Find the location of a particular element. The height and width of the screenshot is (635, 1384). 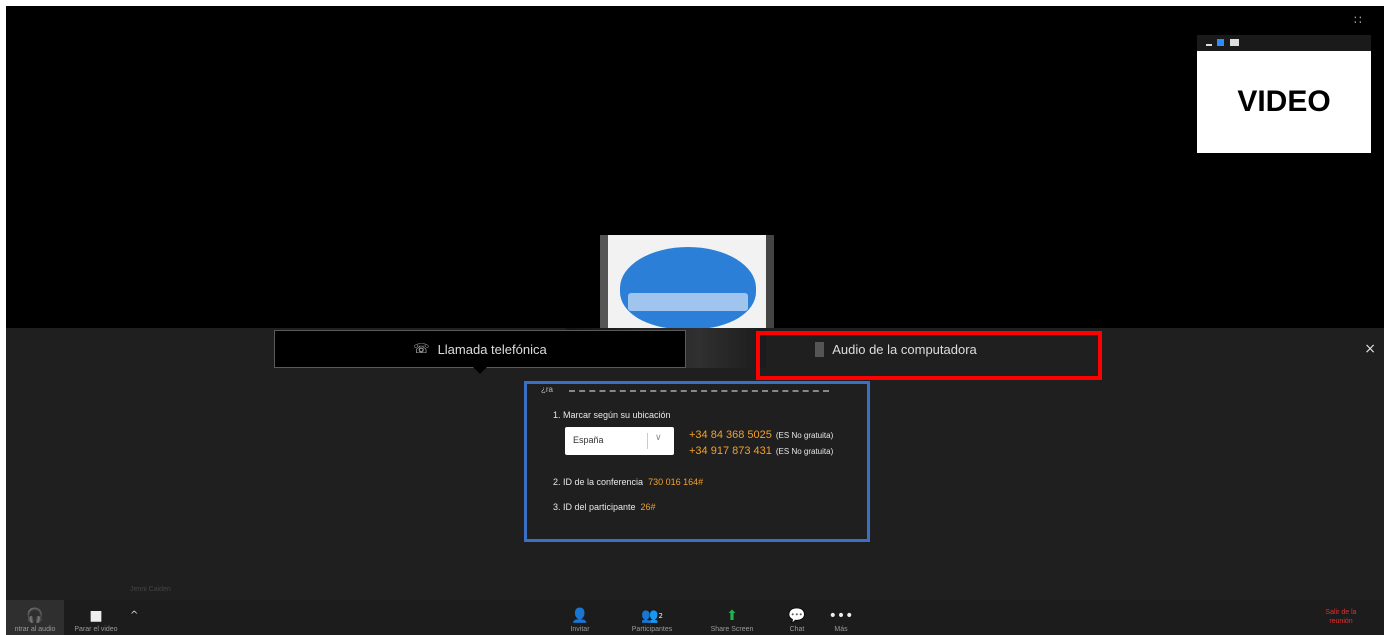

maximize-icon is located at coordinates (1234, 42).